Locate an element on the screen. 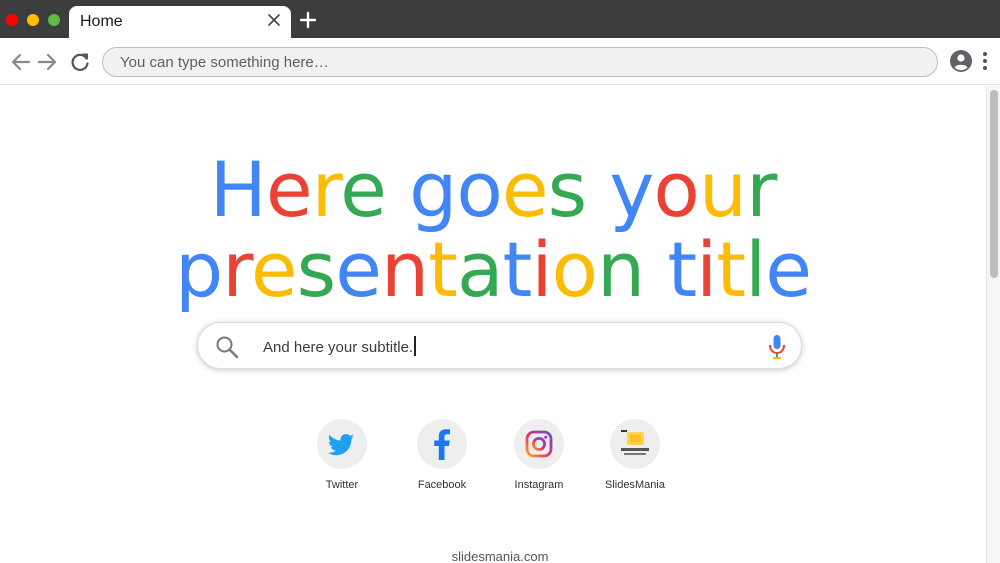 The height and width of the screenshot is (563, 1000). search-icon is located at coordinates (227, 347).